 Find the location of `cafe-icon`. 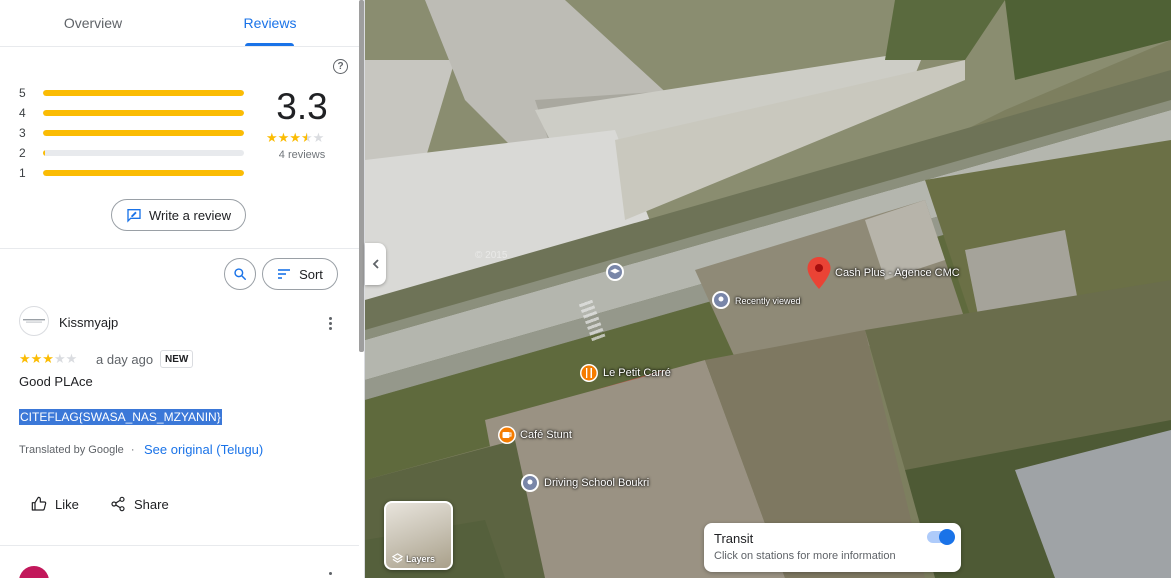

cafe-icon is located at coordinates (507, 435).